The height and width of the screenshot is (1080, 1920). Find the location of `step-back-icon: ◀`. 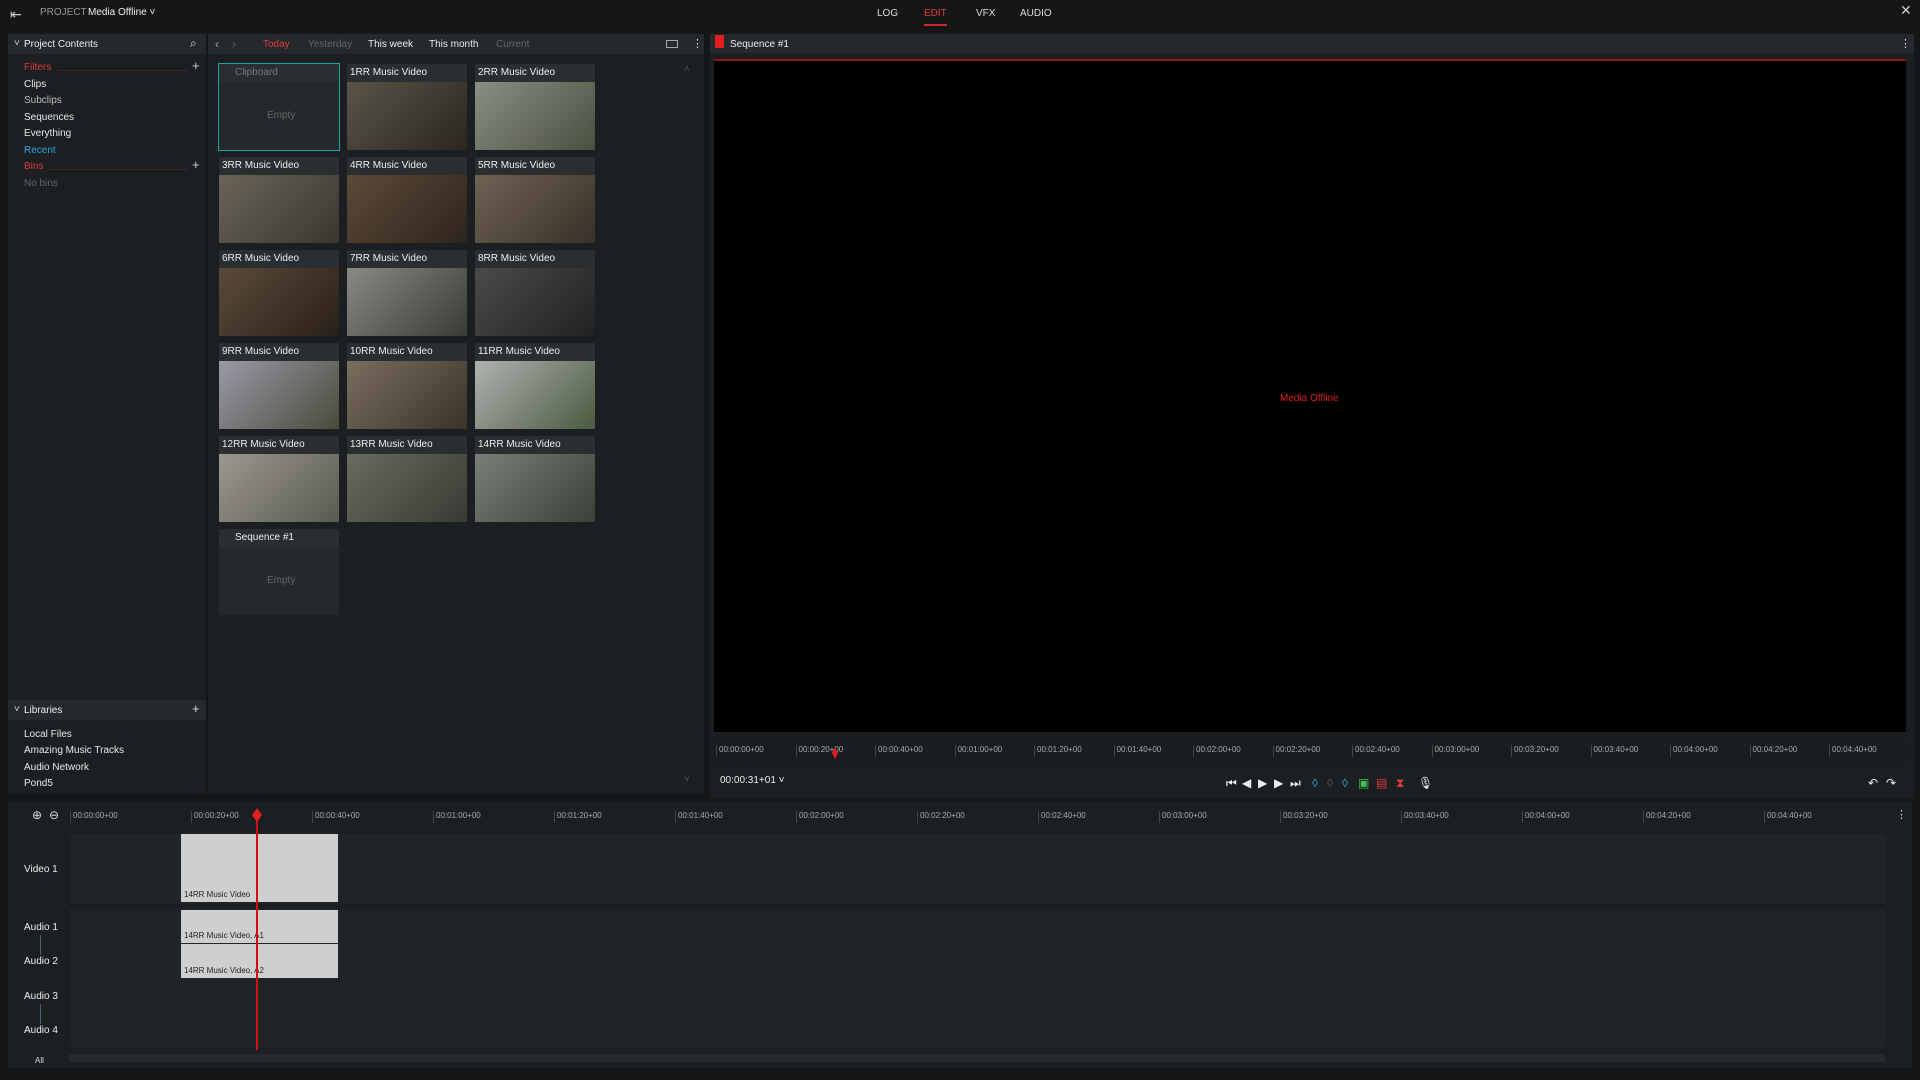

step-back-icon: ◀ is located at coordinates (1246, 783).